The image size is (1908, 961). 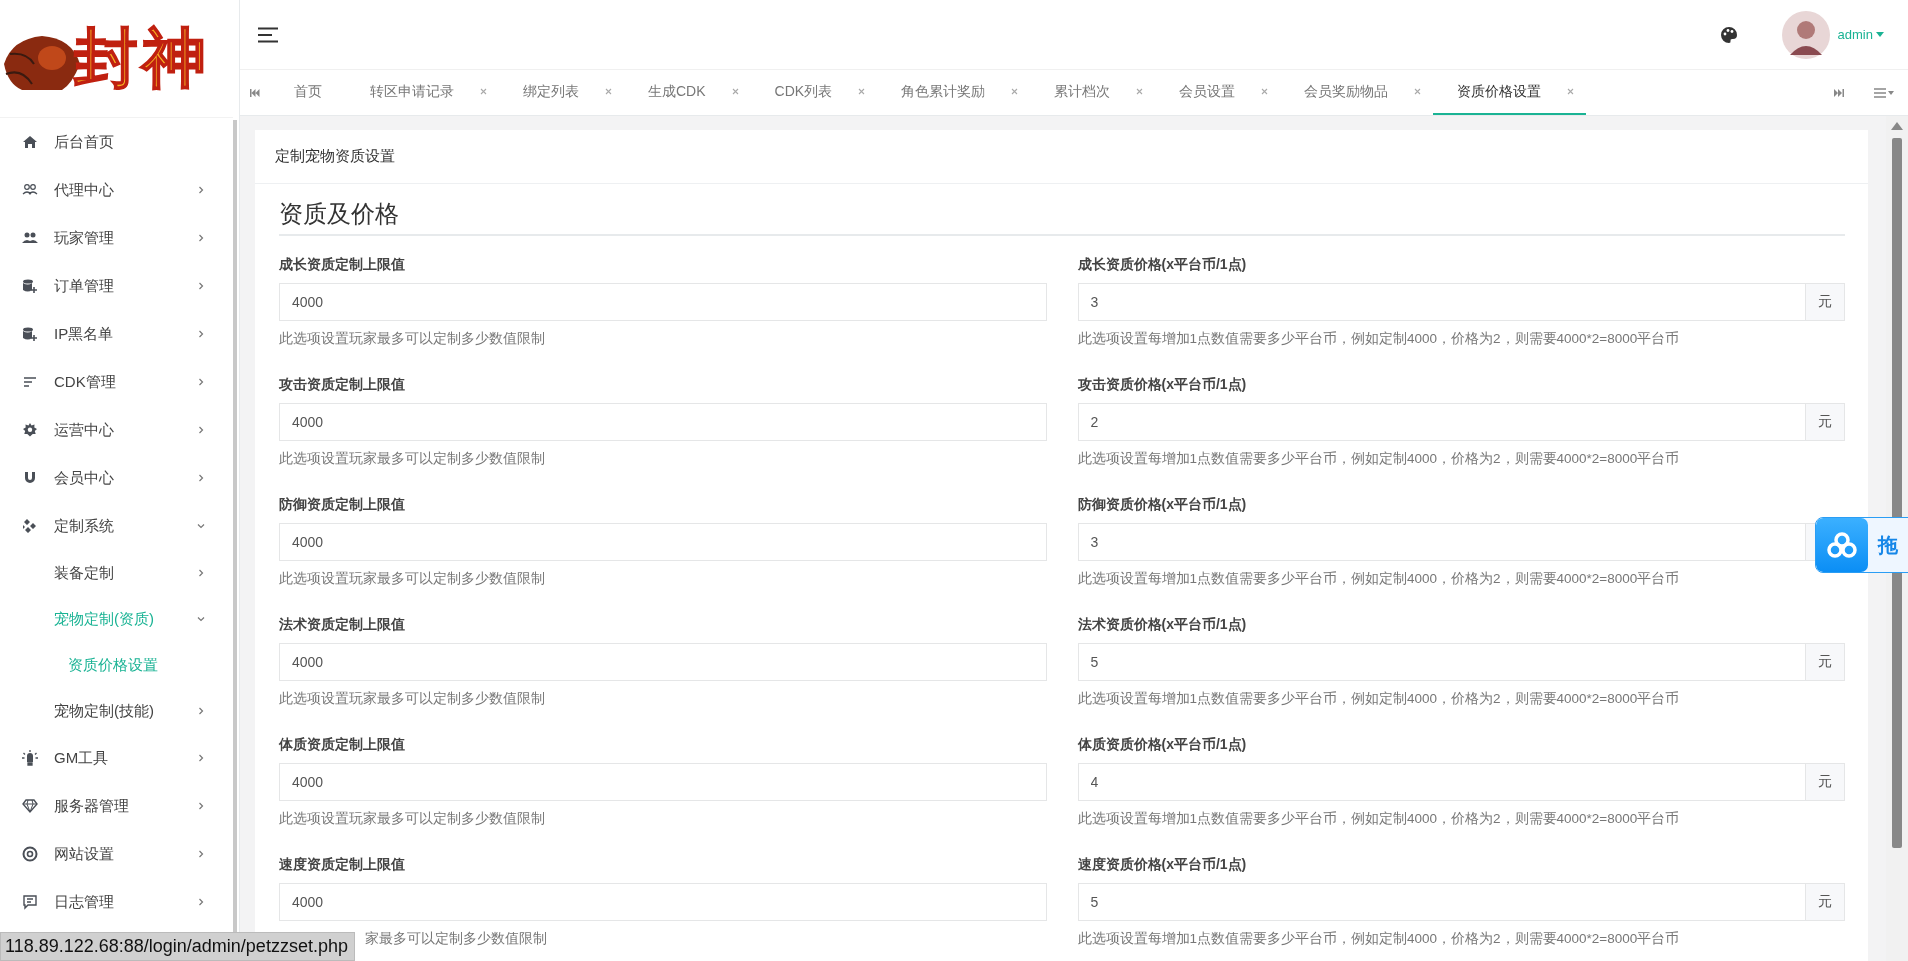 I want to click on sidebar-item: 后台首页, so click(x=116, y=142).